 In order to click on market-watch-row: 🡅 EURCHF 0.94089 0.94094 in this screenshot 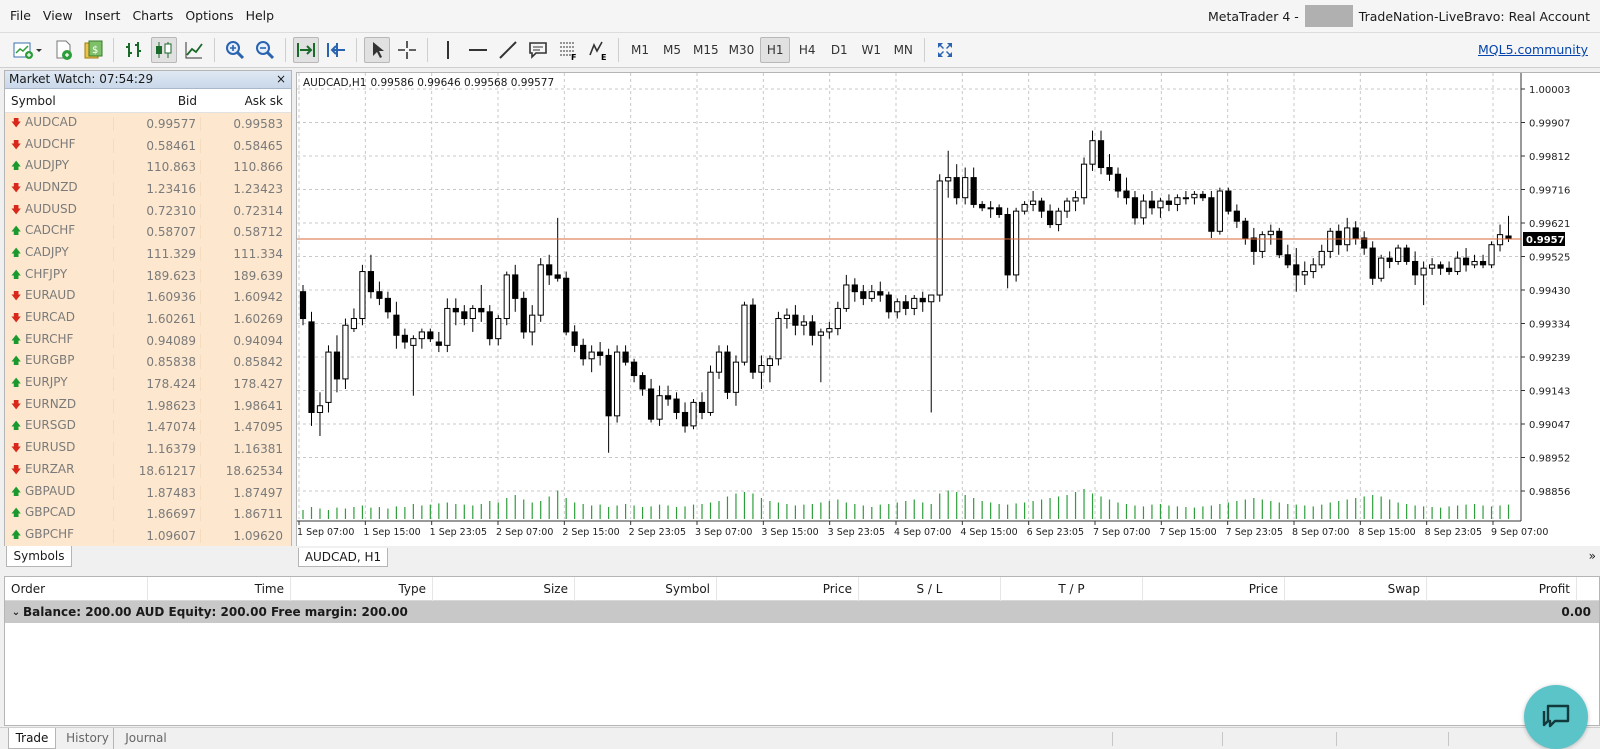, I will do `click(148, 341)`.